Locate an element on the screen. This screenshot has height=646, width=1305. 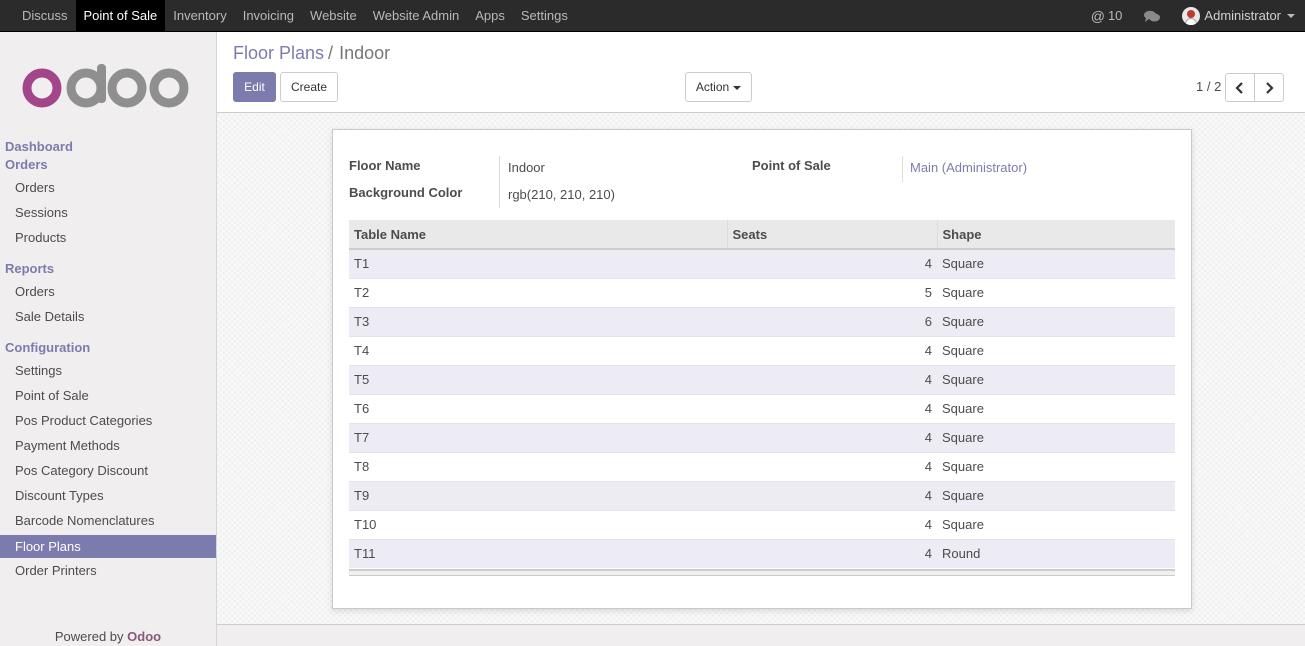
at-icon: @ is located at coordinates (1097, 15).